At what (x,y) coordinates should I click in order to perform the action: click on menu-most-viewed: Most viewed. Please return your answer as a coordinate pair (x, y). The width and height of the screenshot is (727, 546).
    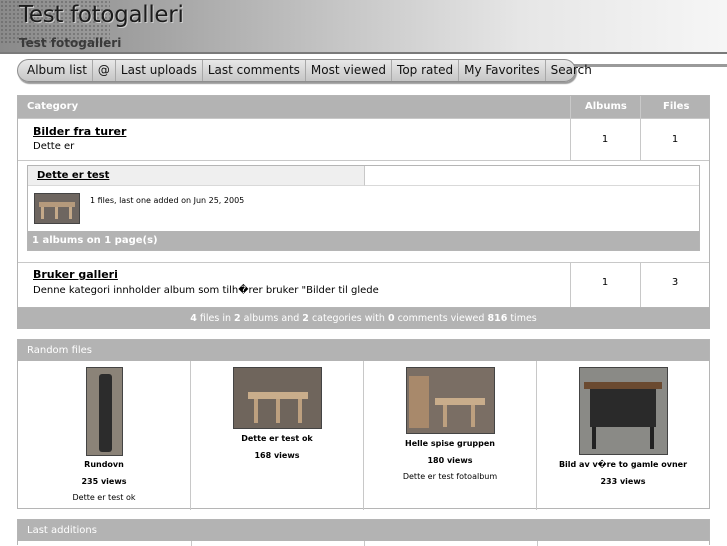
    Looking at the image, I should click on (349, 70).